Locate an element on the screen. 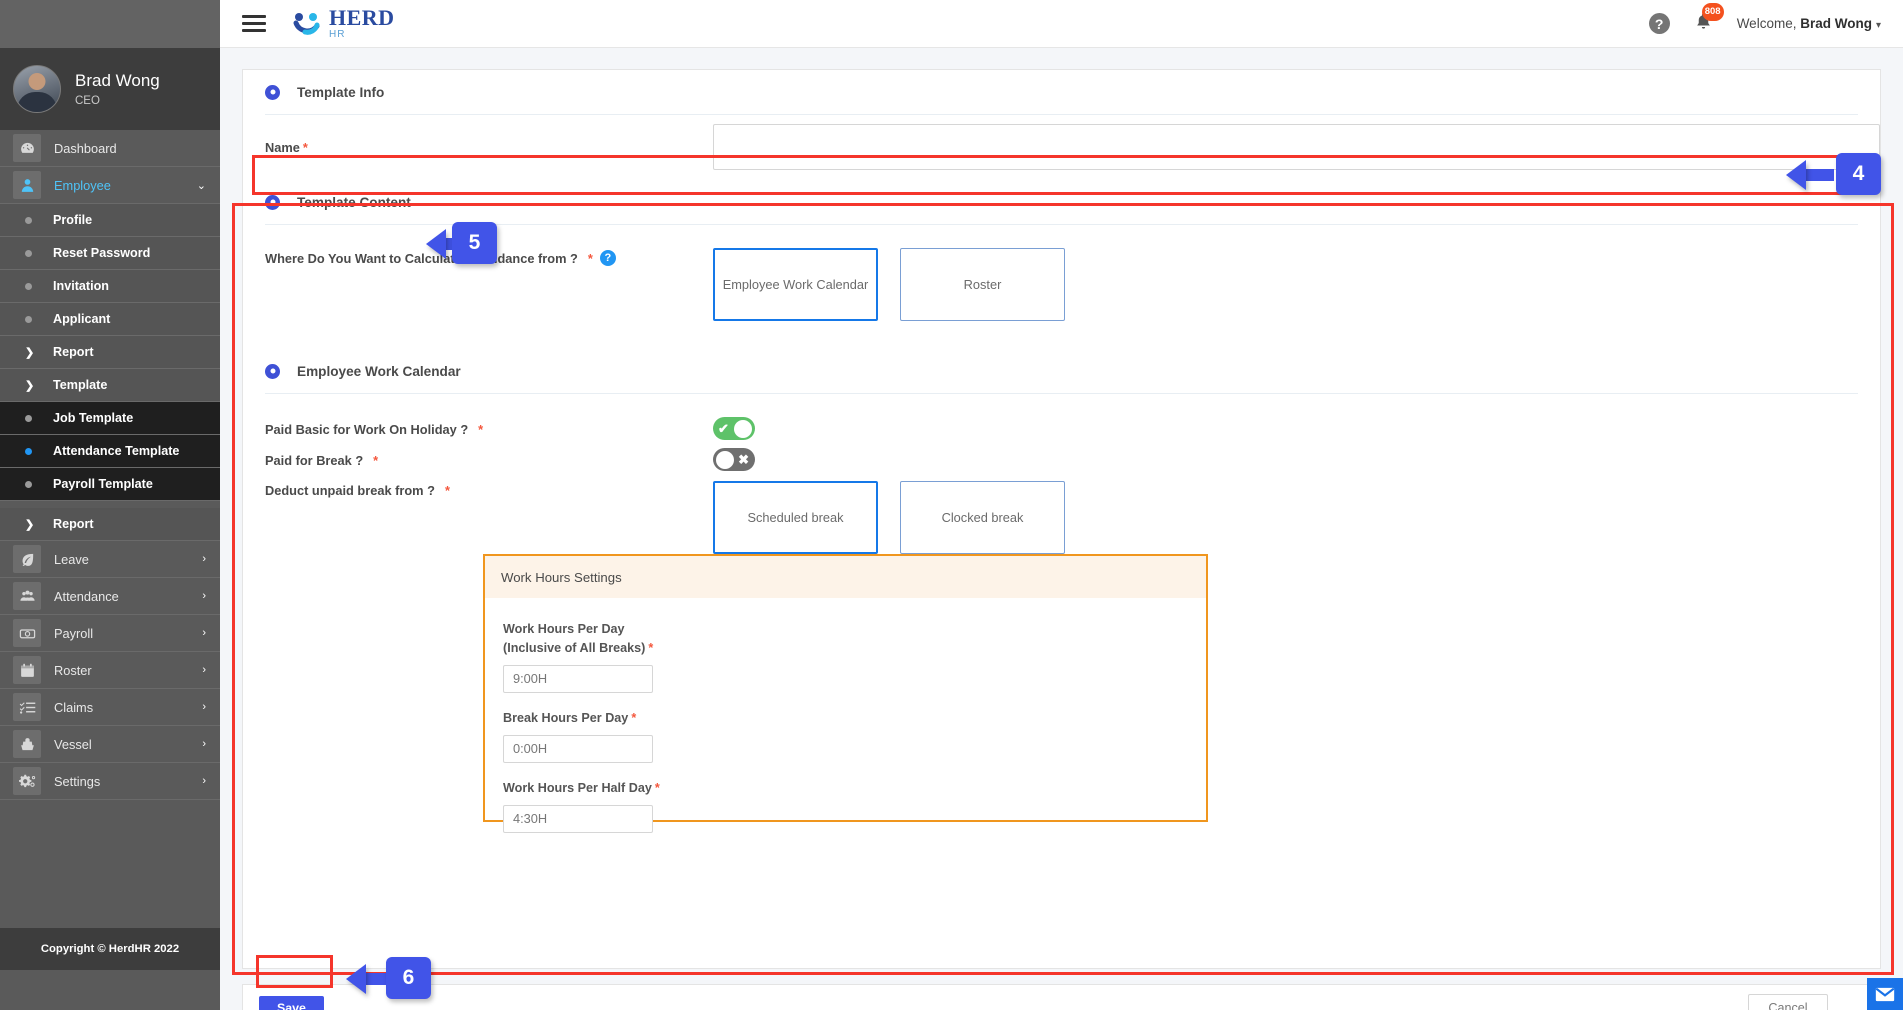  sidebar-subitem-label: Applicant is located at coordinates (82, 319).